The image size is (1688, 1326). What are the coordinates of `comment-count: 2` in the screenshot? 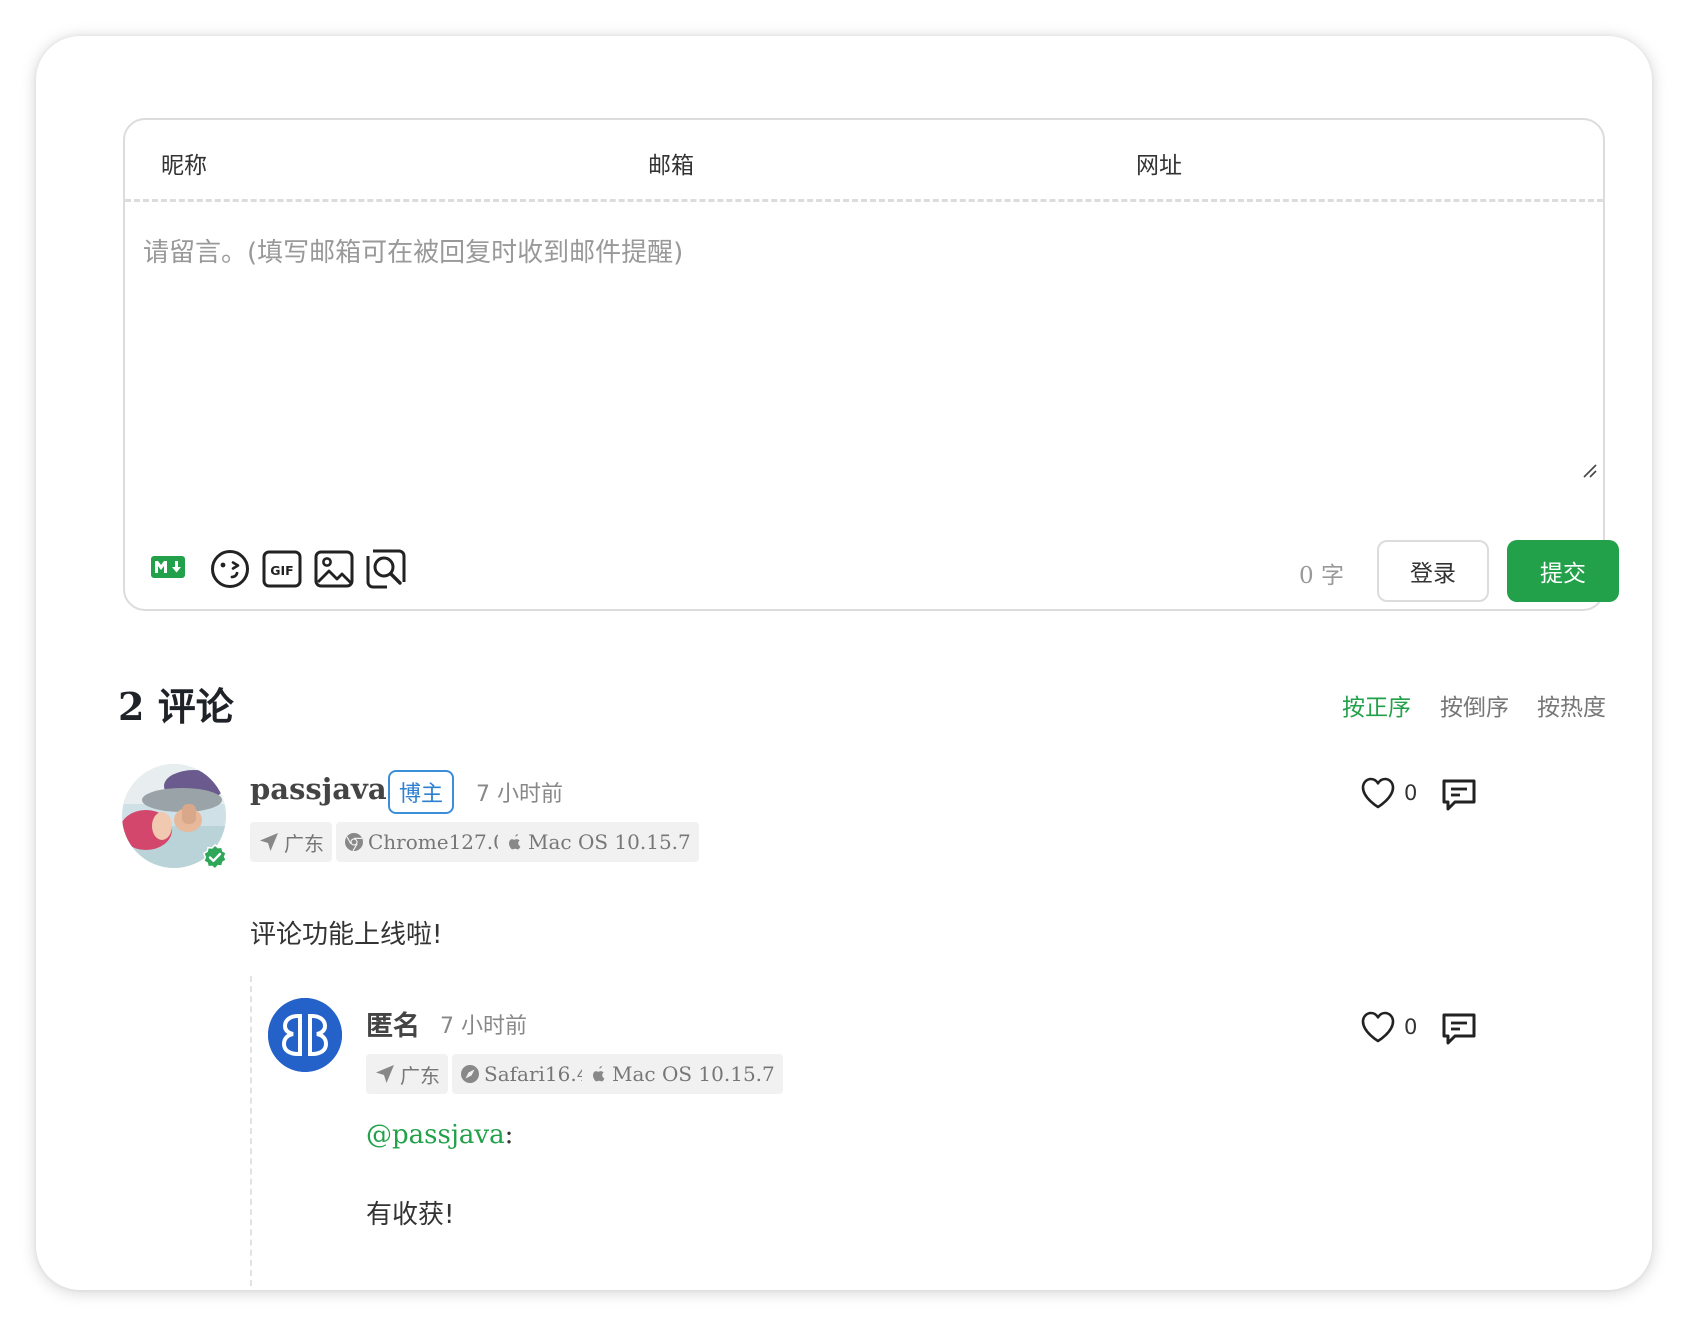 It's located at (131, 706).